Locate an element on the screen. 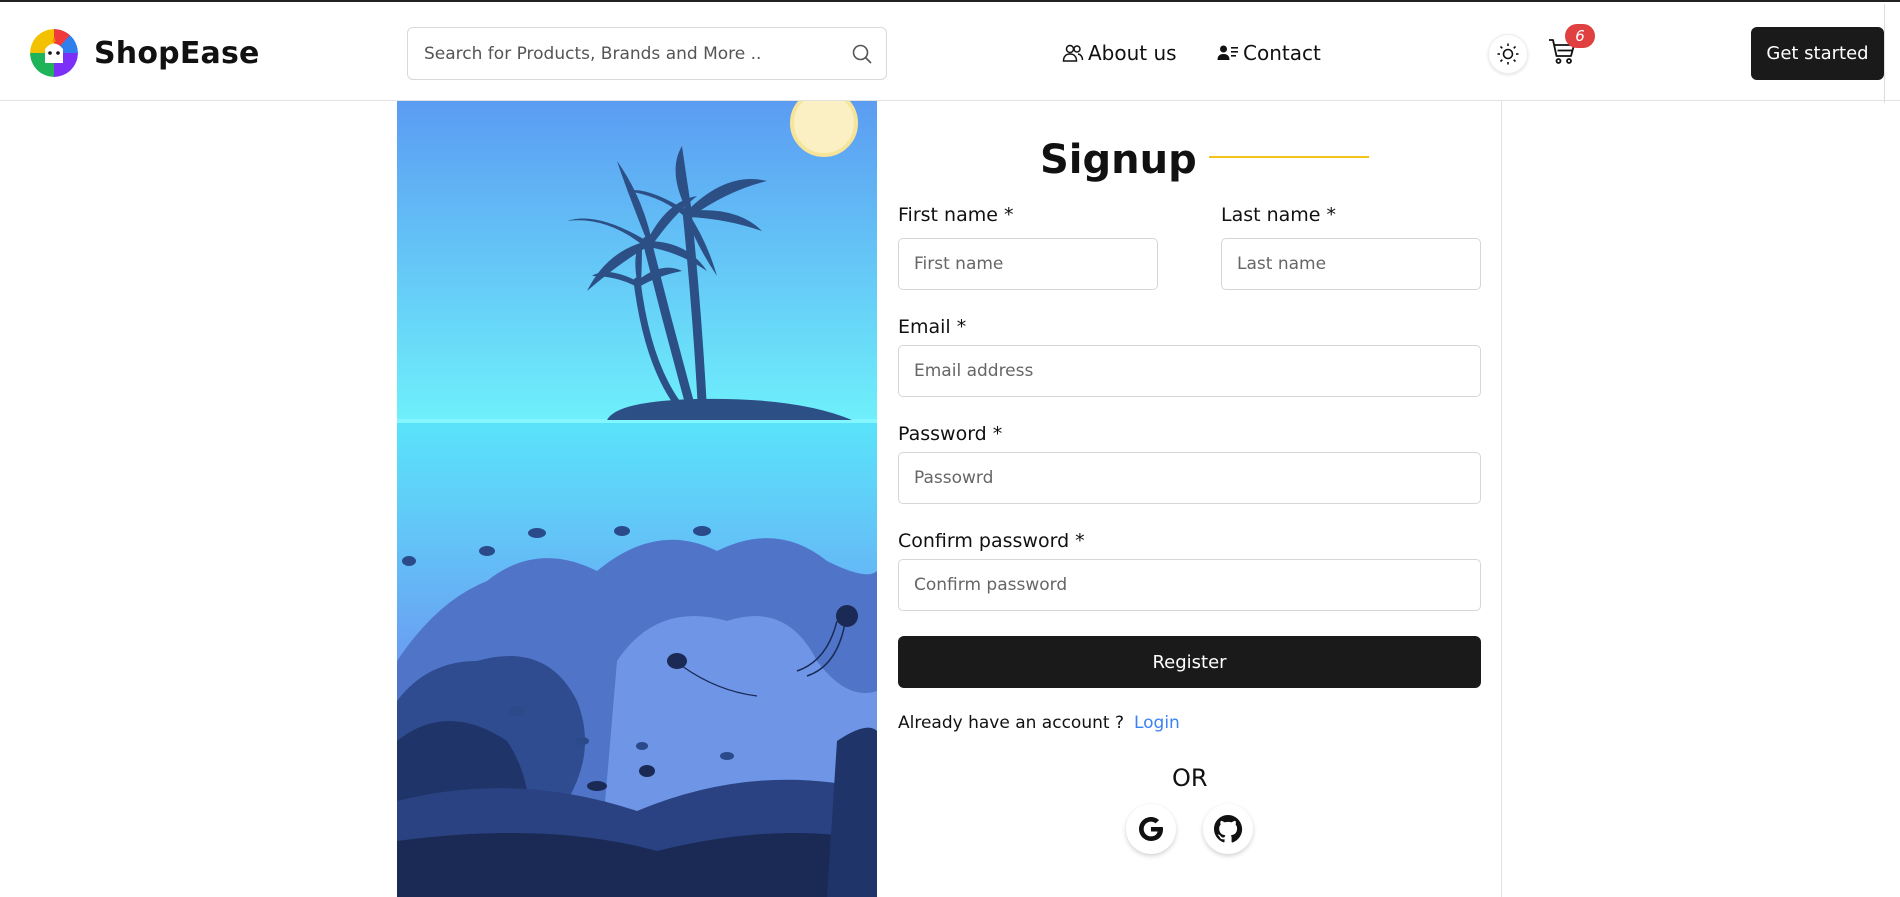 The width and height of the screenshot is (1900, 897). search-icon is located at coordinates (862, 54).